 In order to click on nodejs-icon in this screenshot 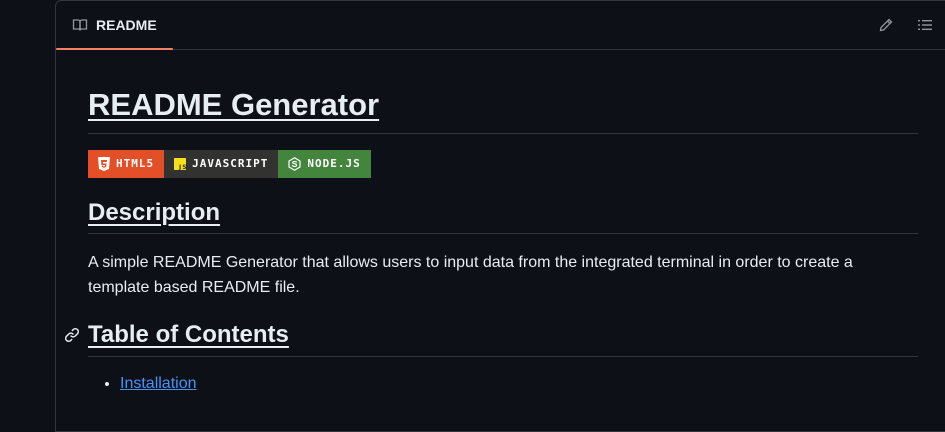, I will do `click(294, 163)`.